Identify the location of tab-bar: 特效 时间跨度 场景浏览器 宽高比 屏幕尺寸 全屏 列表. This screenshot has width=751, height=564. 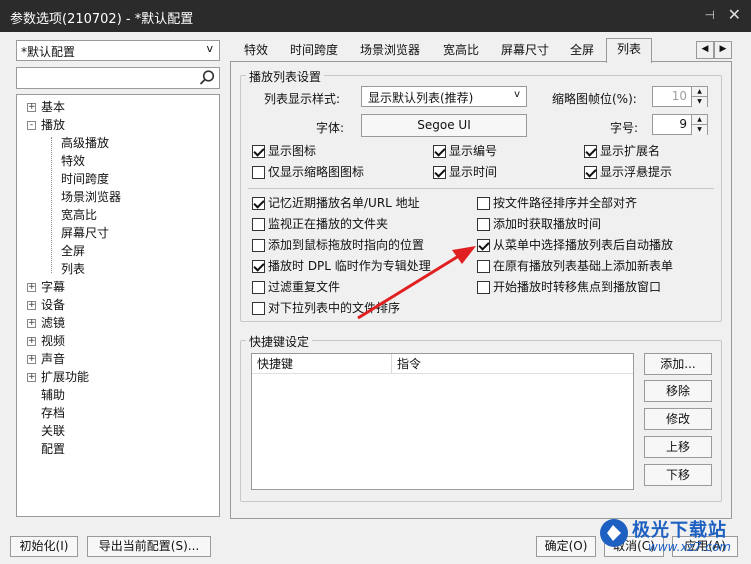
(454, 50).